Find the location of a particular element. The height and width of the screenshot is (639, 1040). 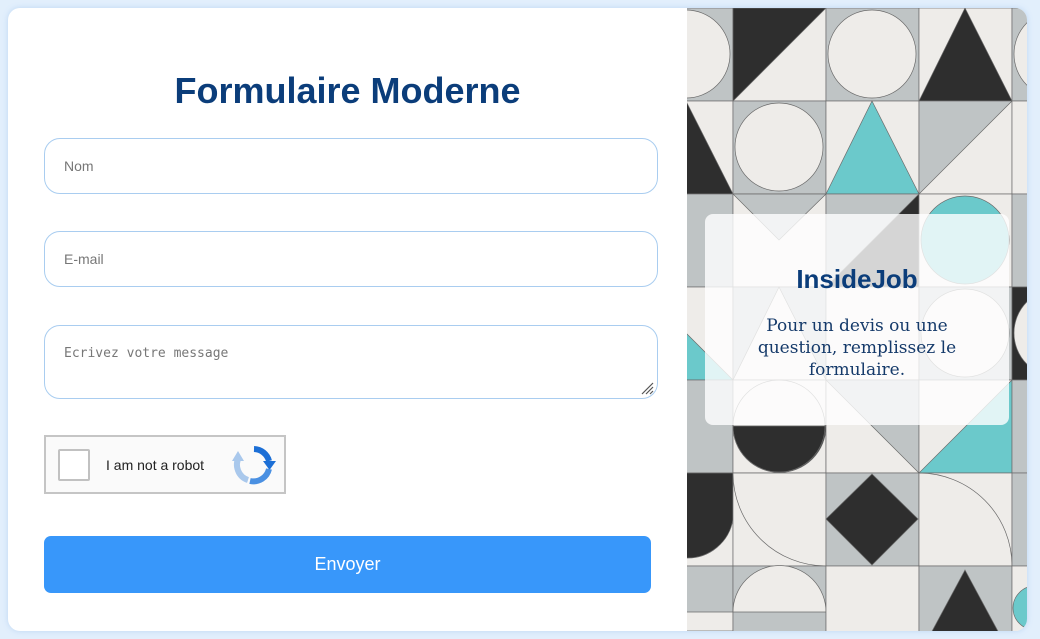

recaptcha-arrows-icon is located at coordinates (254, 465).